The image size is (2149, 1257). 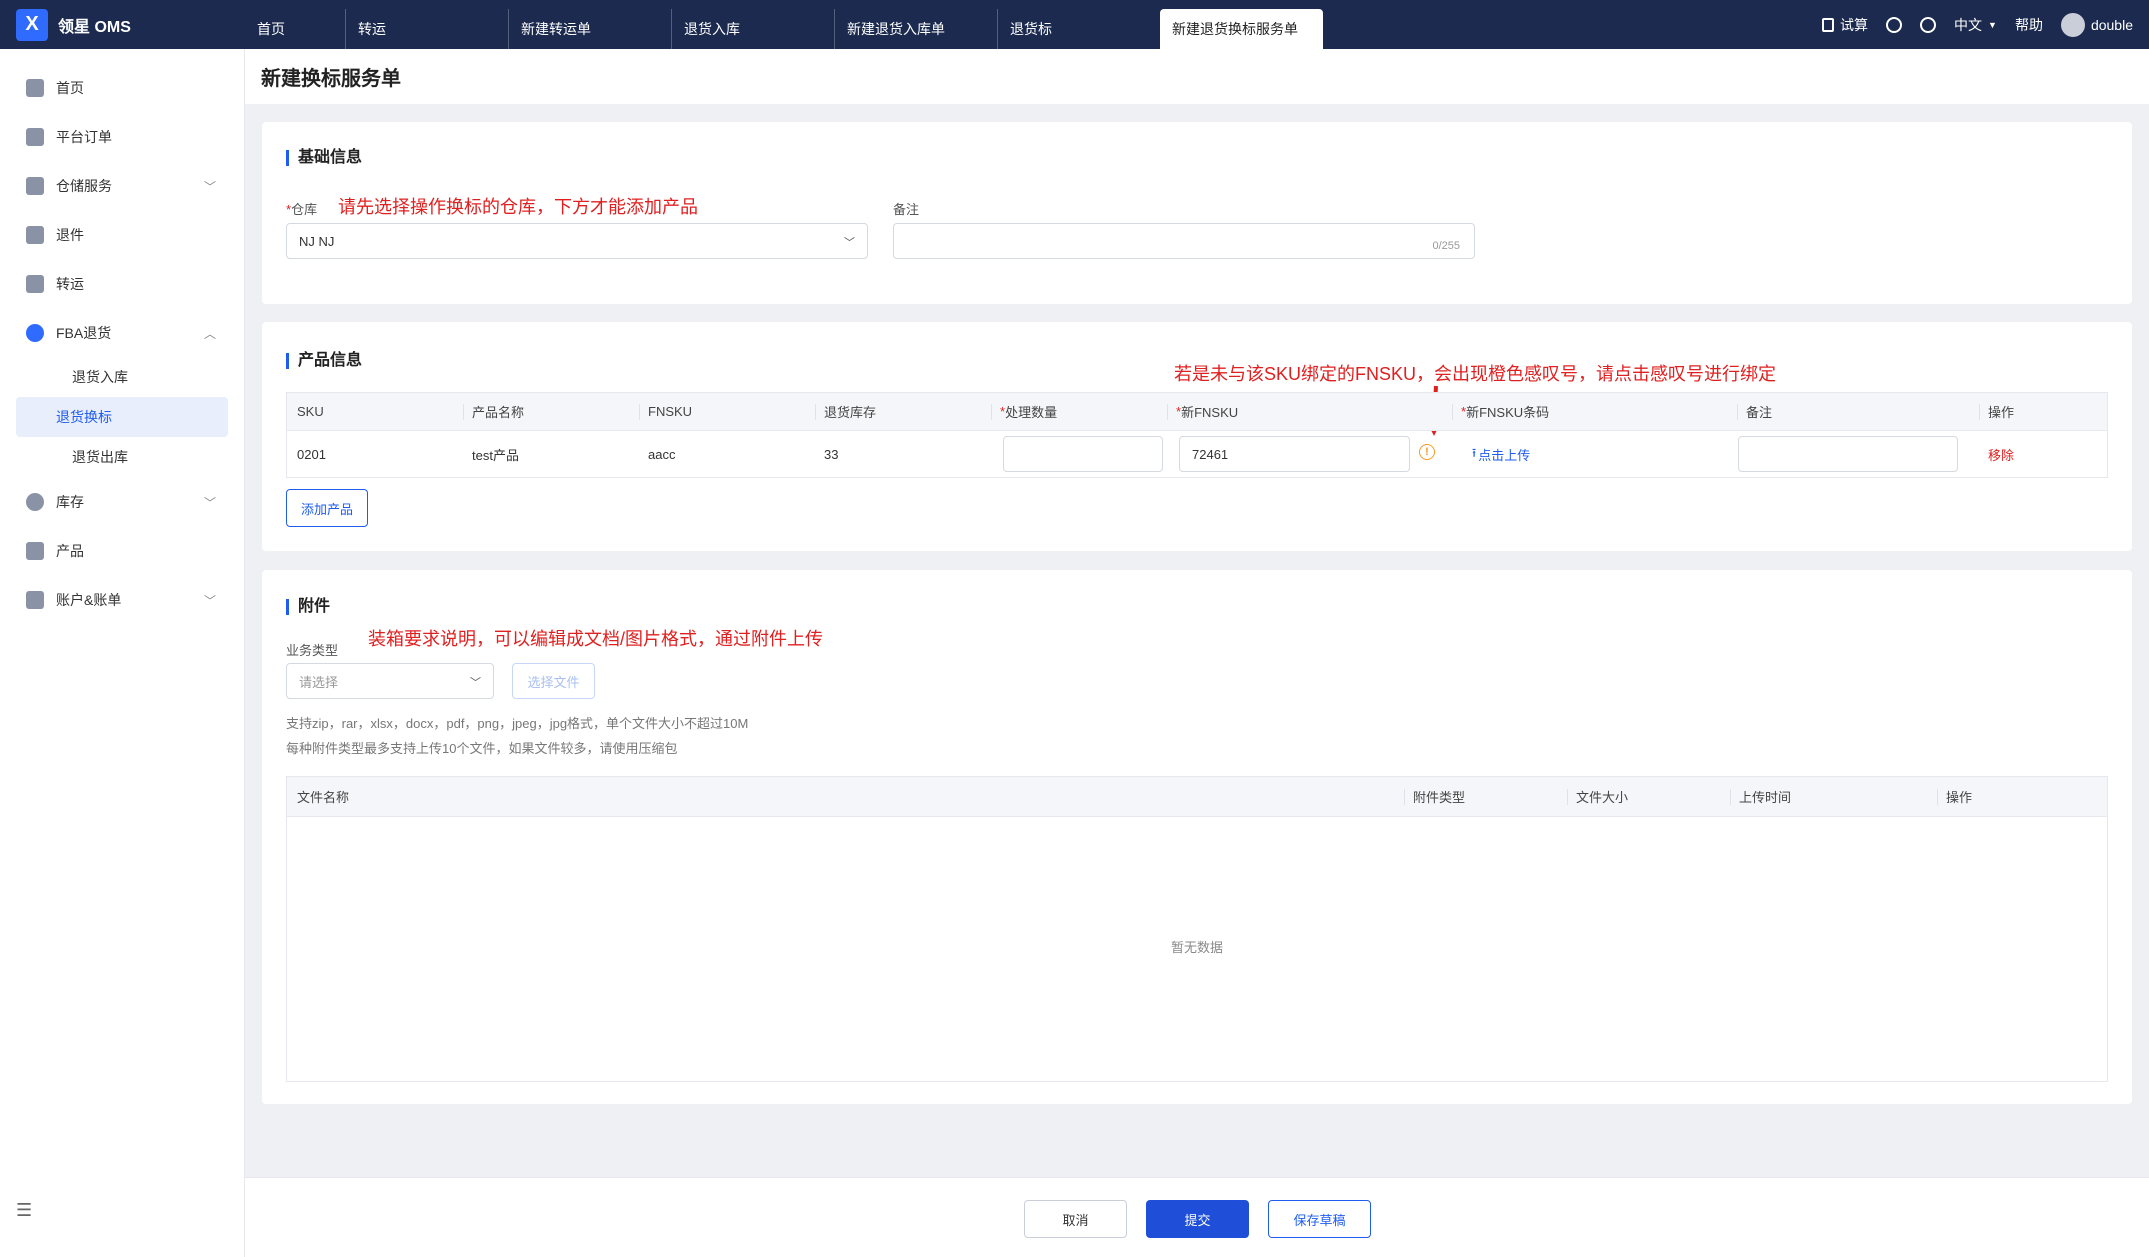 I want to click on process-qty-input, so click(x=1083, y=454).